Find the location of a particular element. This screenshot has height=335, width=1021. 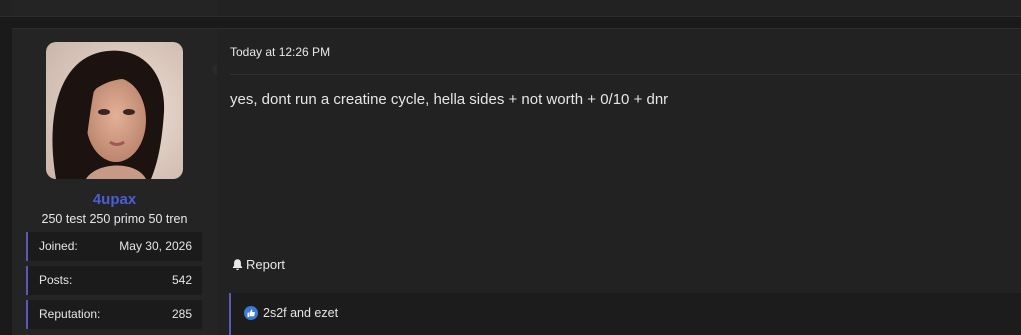

stat-label: Posts: is located at coordinates (56, 280).